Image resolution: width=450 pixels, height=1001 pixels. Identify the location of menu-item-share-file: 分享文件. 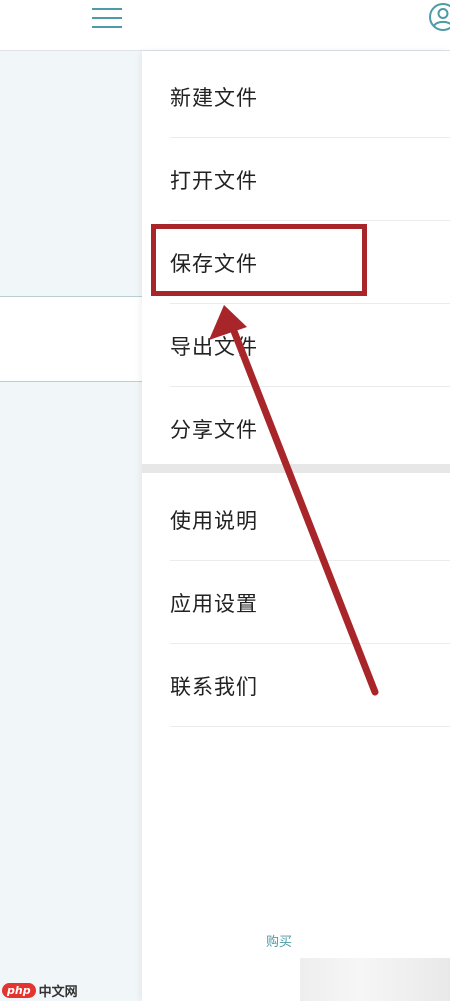
(296, 428).